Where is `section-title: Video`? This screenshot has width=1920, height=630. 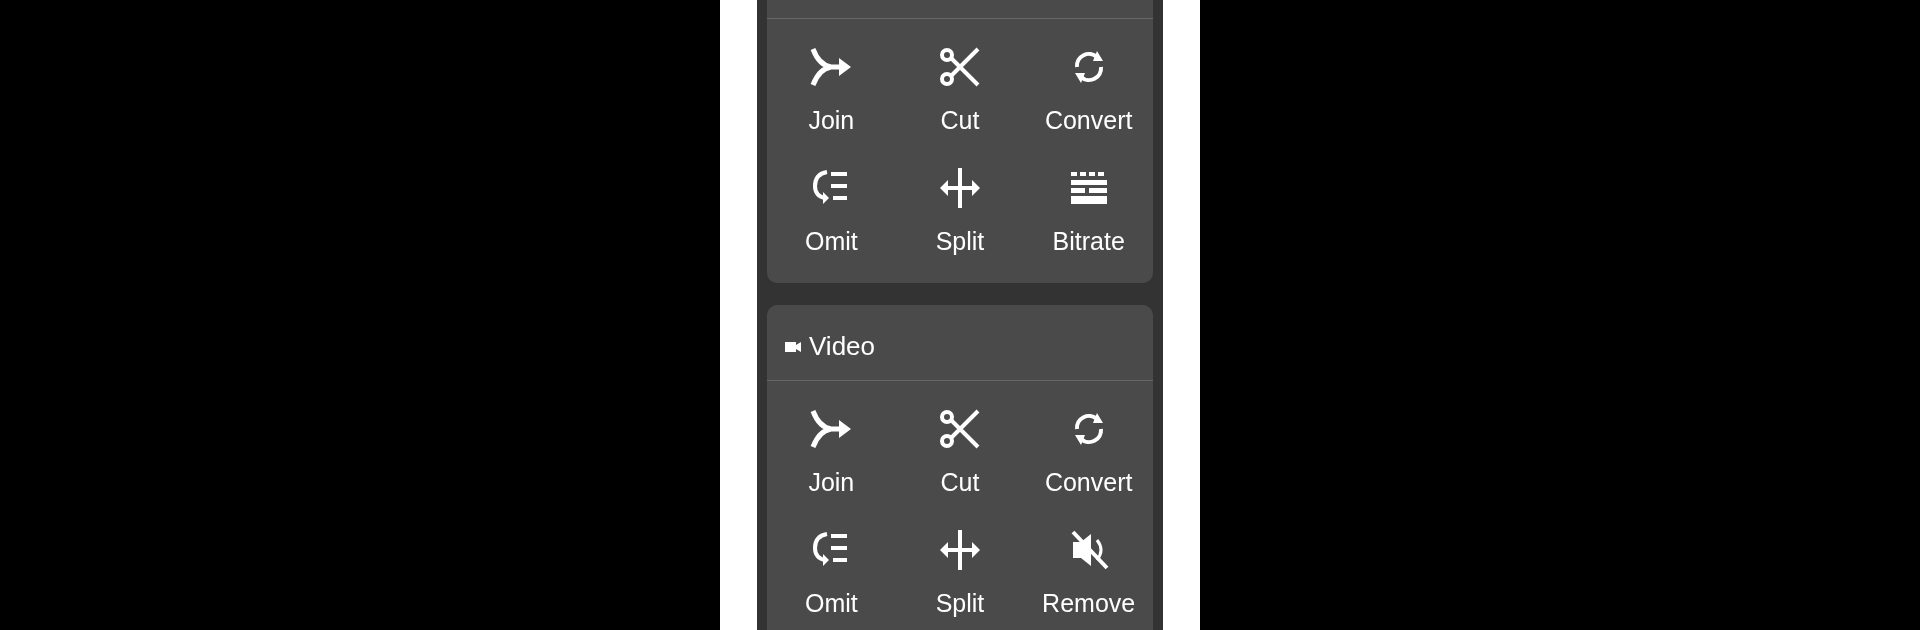 section-title: Video is located at coordinates (842, 346).